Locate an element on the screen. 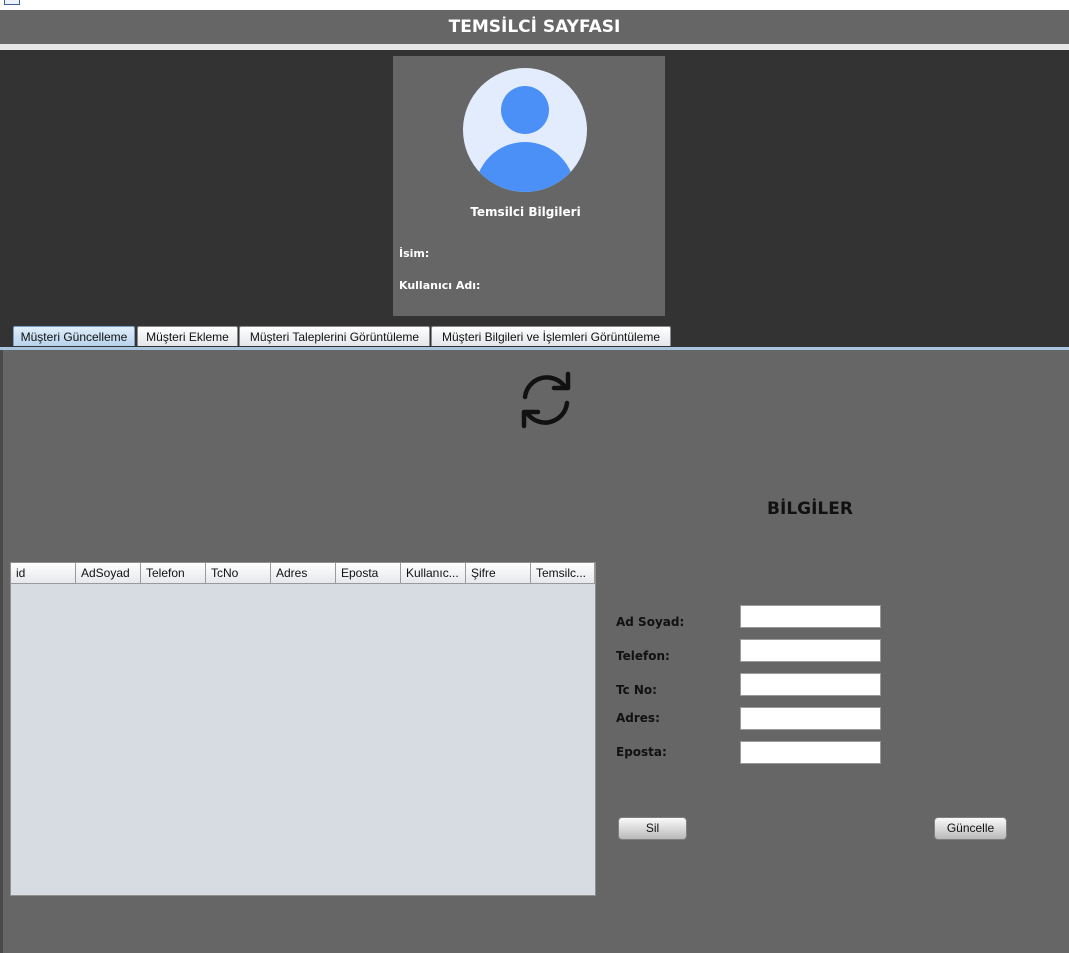 This screenshot has height=953, width=1069. column-header: TcNo is located at coordinates (238, 573).